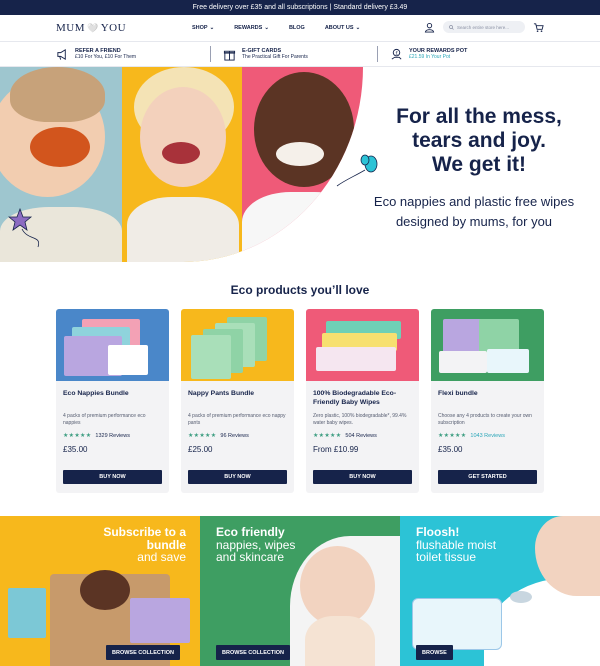 The image size is (600, 666). What do you see at coordinates (337, 586) in the screenshot?
I see `banner-image-baby` at bounding box center [337, 586].